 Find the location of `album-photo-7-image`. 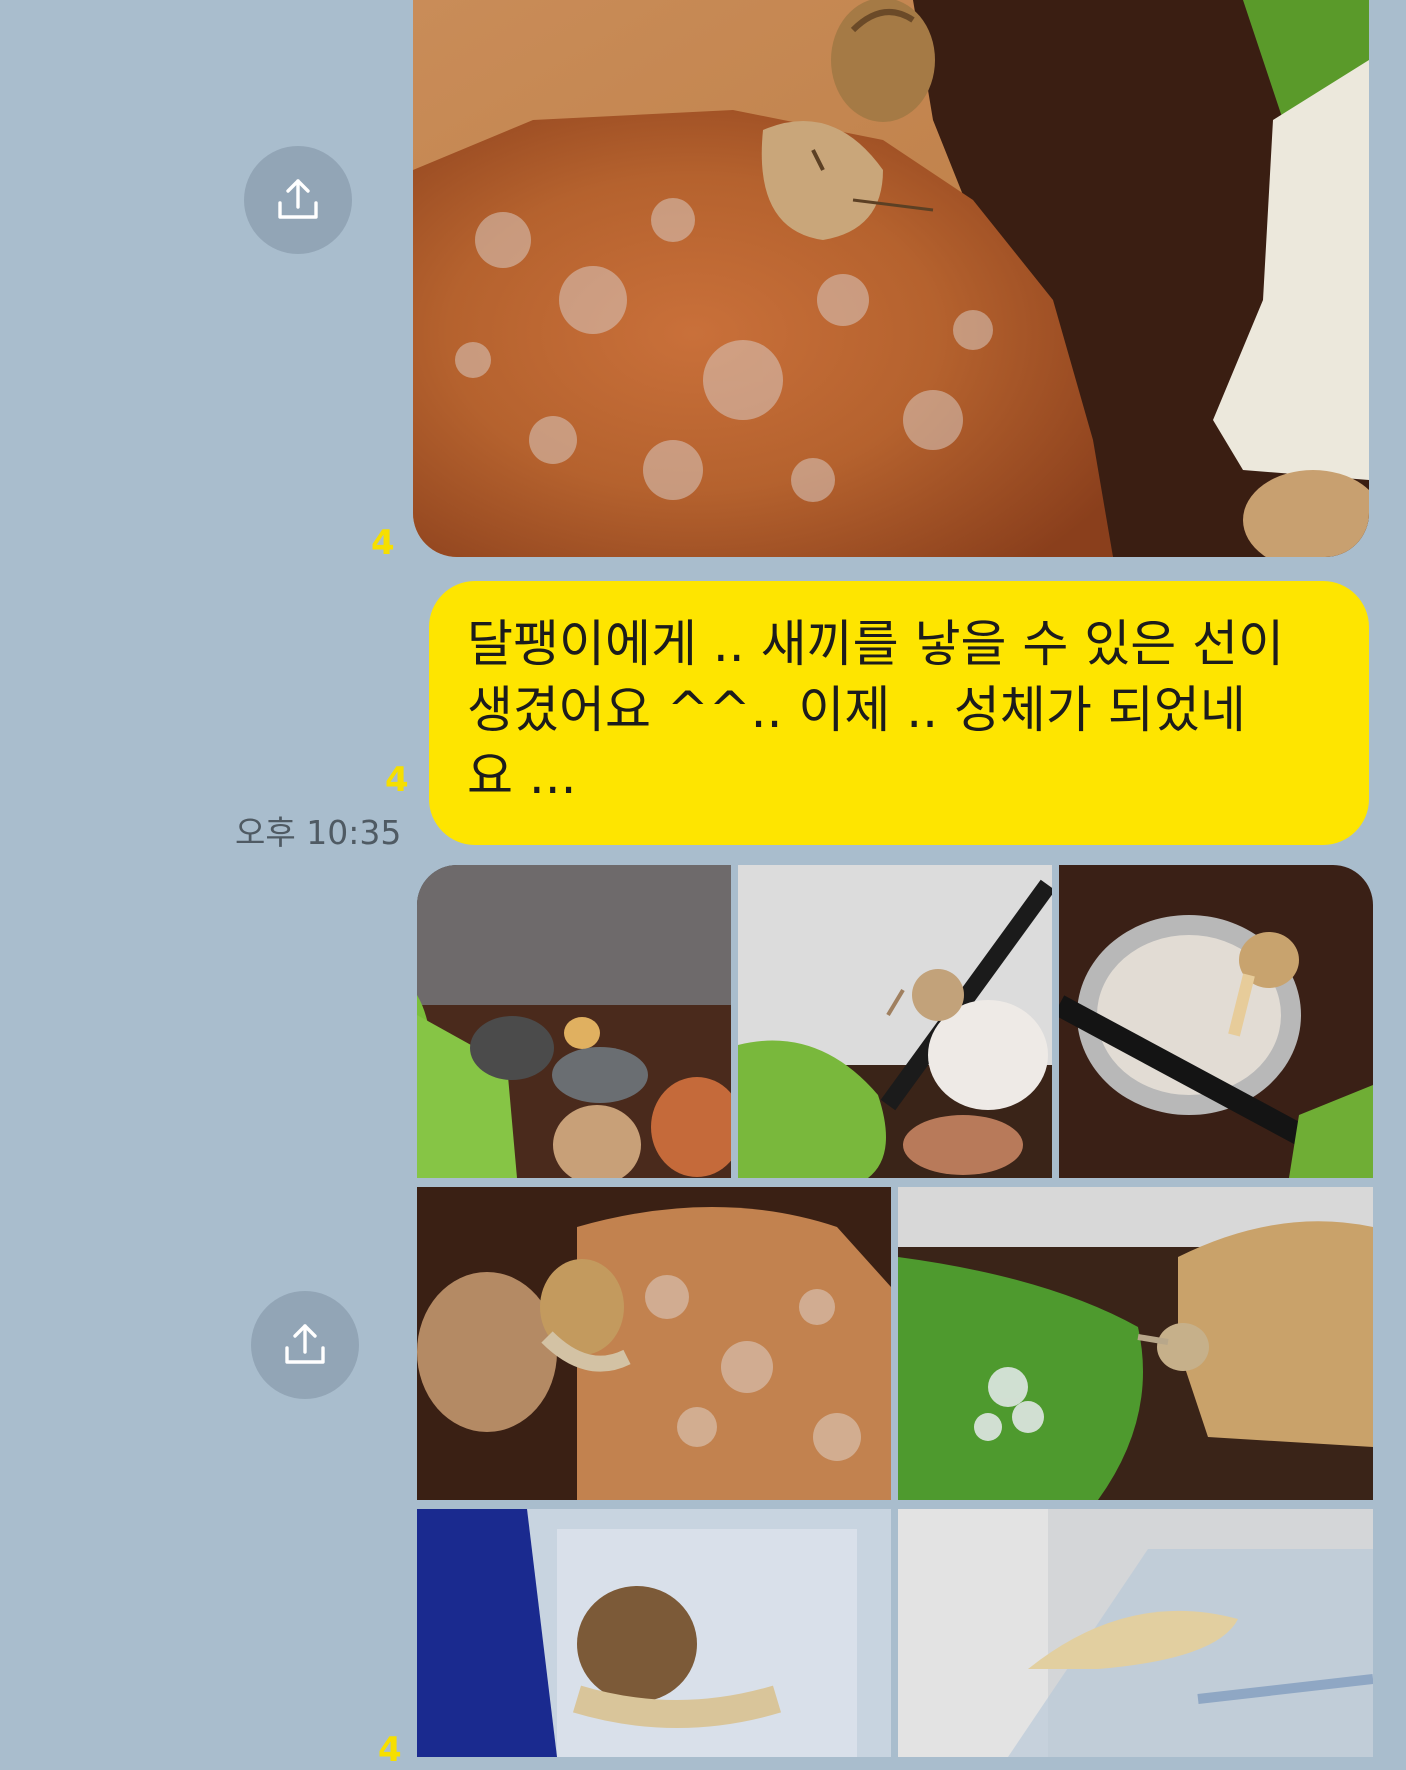

album-photo-7-image is located at coordinates (1135, 1633).